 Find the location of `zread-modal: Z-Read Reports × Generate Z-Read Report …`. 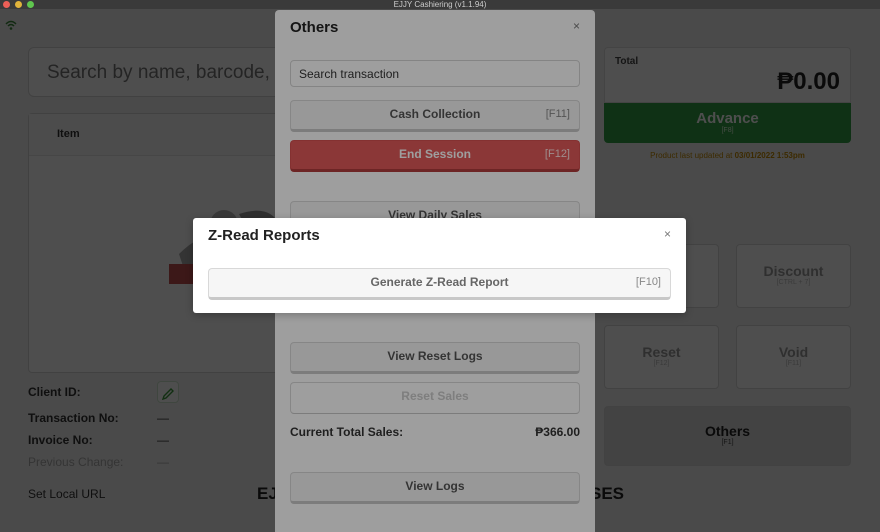

zread-modal: Z-Read Reports × Generate Z-Read Report … is located at coordinates (439, 265).